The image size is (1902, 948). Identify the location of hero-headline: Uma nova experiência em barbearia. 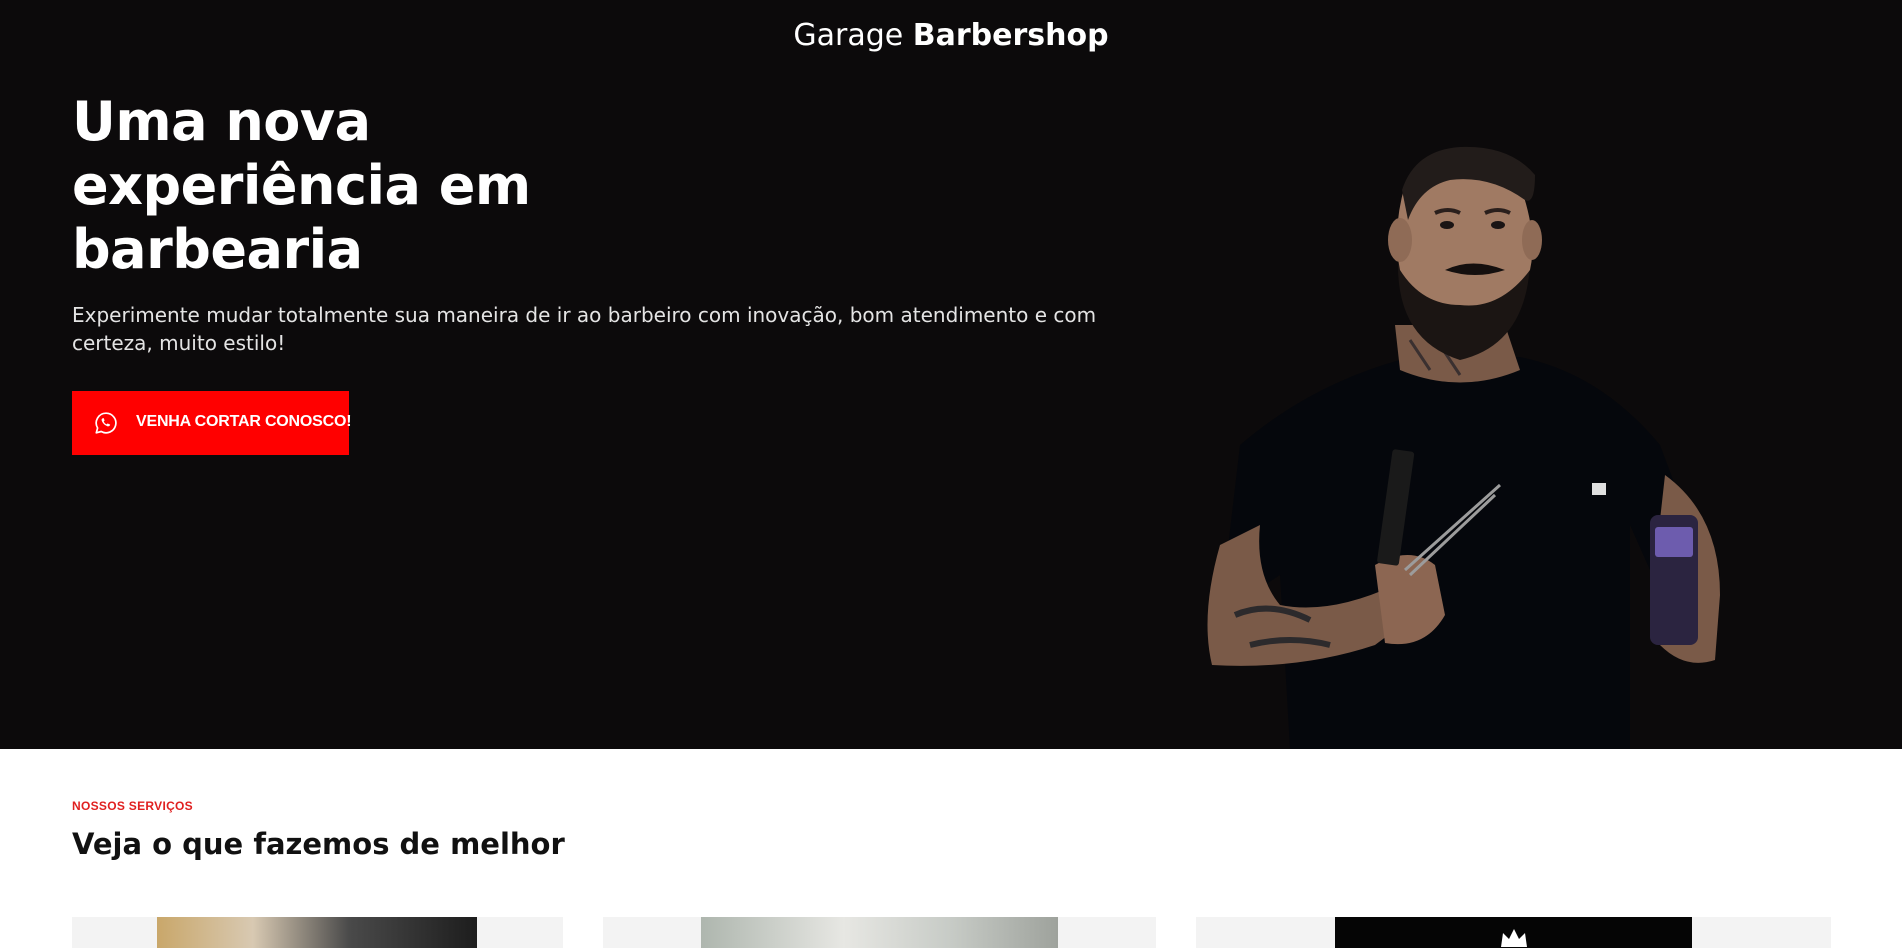
(301, 185).